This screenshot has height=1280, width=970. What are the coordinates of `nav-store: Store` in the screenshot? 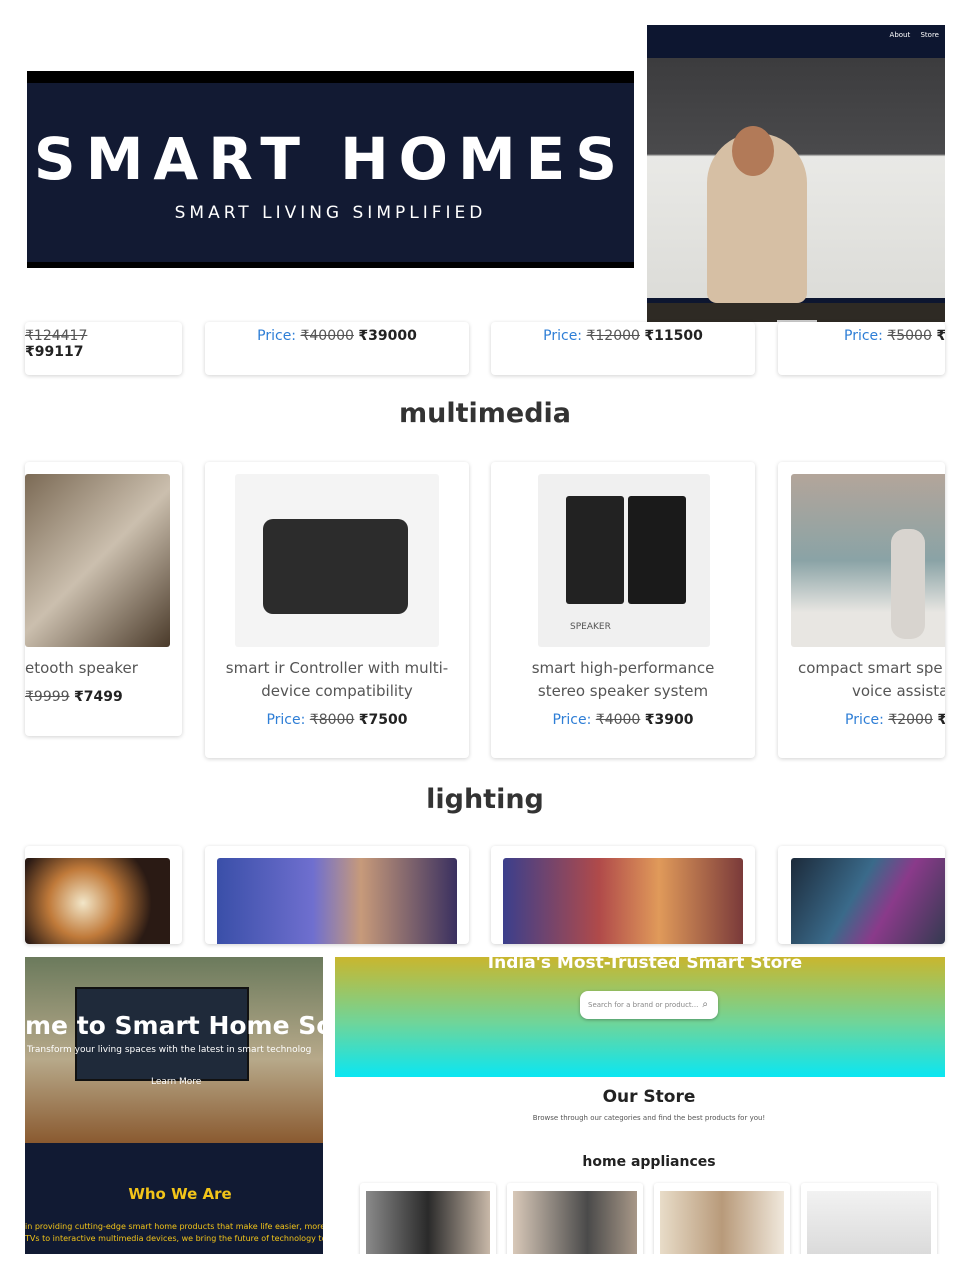 It's located at (929, 35).